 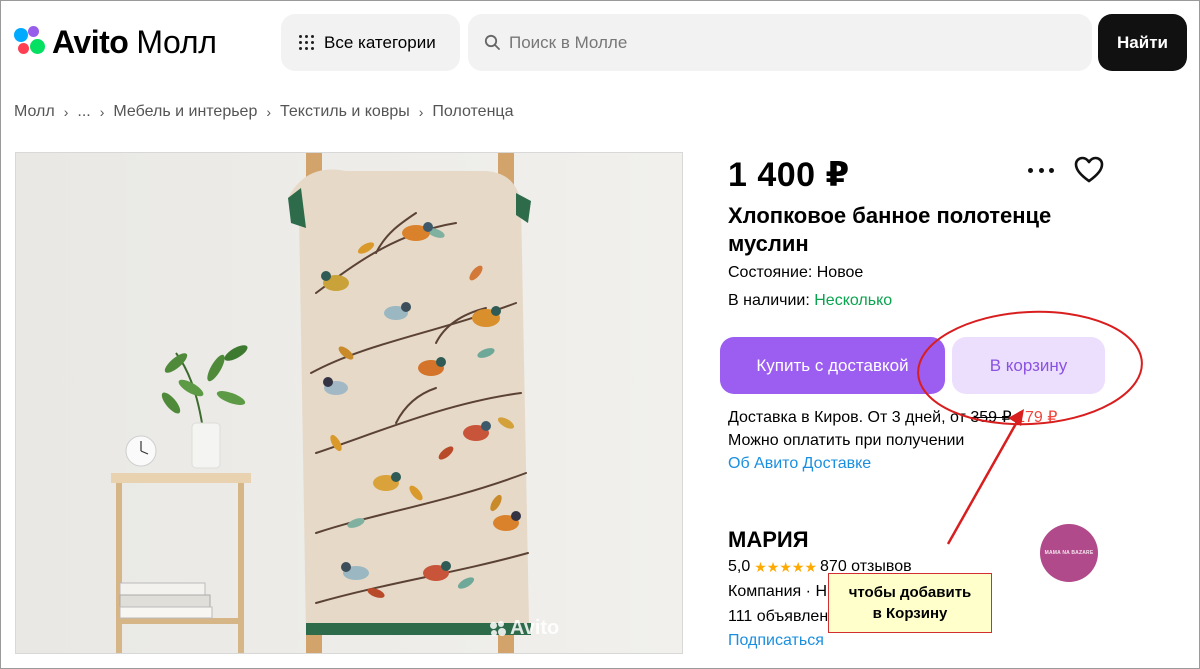 What do you see at coordinates (1089, 170) in the screenshot?
I see `heart-icon` at bounding box center [1089, 170].